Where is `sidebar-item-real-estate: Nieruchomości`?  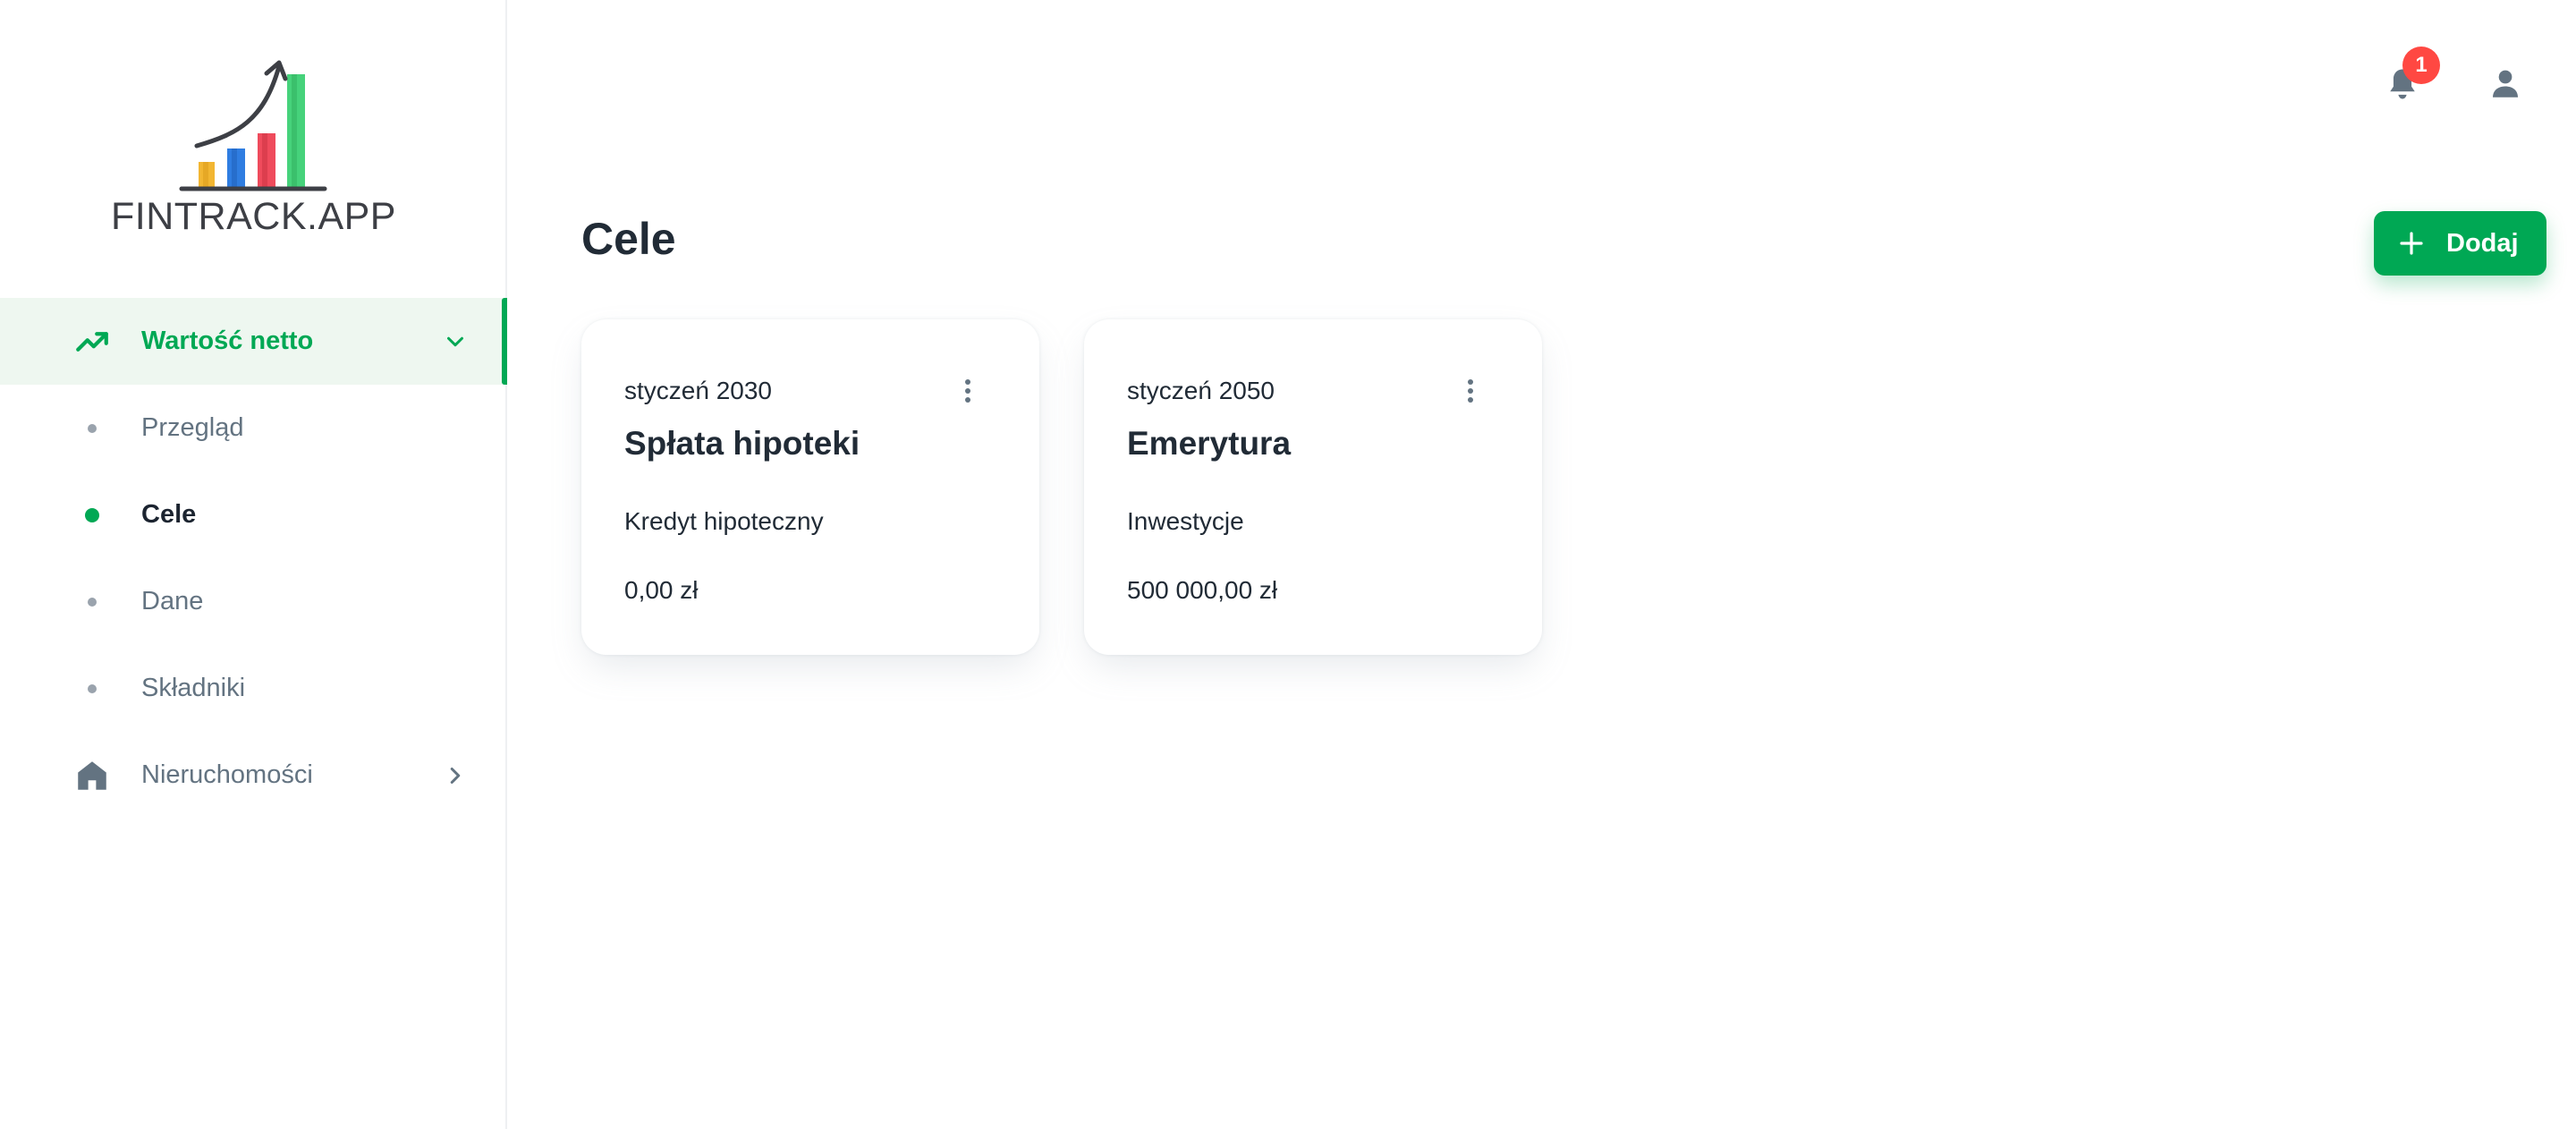 sidebar-item-real-estate: Nieruchomości is located at coordinates (253, 775).